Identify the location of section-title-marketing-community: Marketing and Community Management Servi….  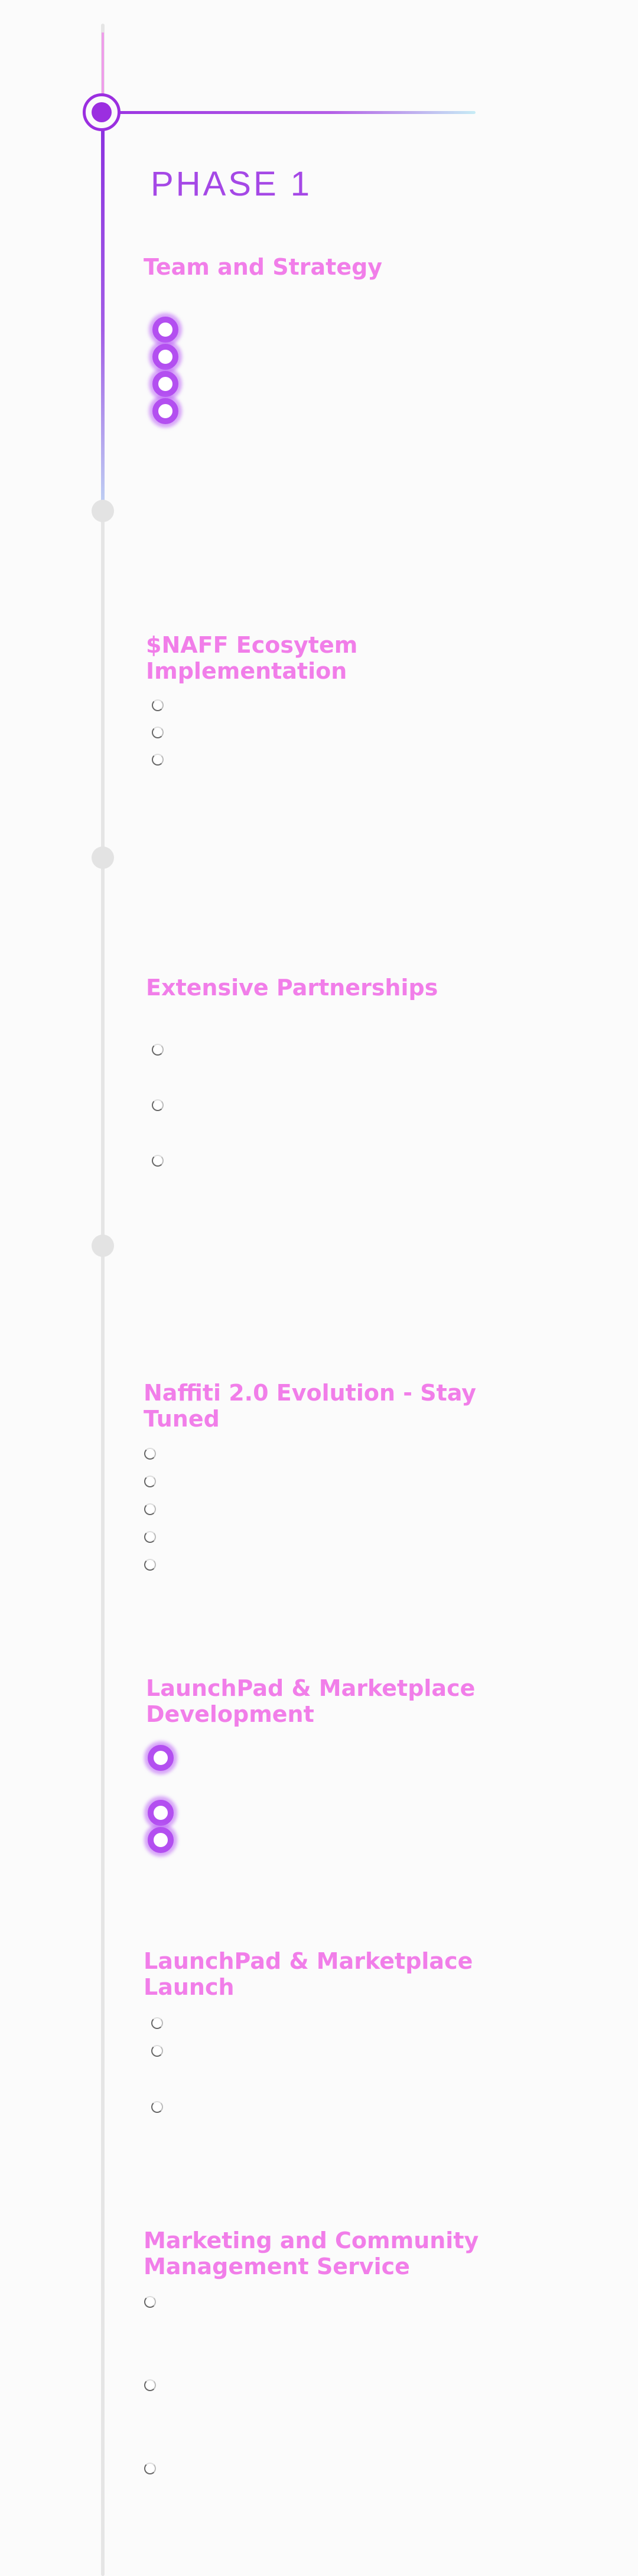
(312, 2253).